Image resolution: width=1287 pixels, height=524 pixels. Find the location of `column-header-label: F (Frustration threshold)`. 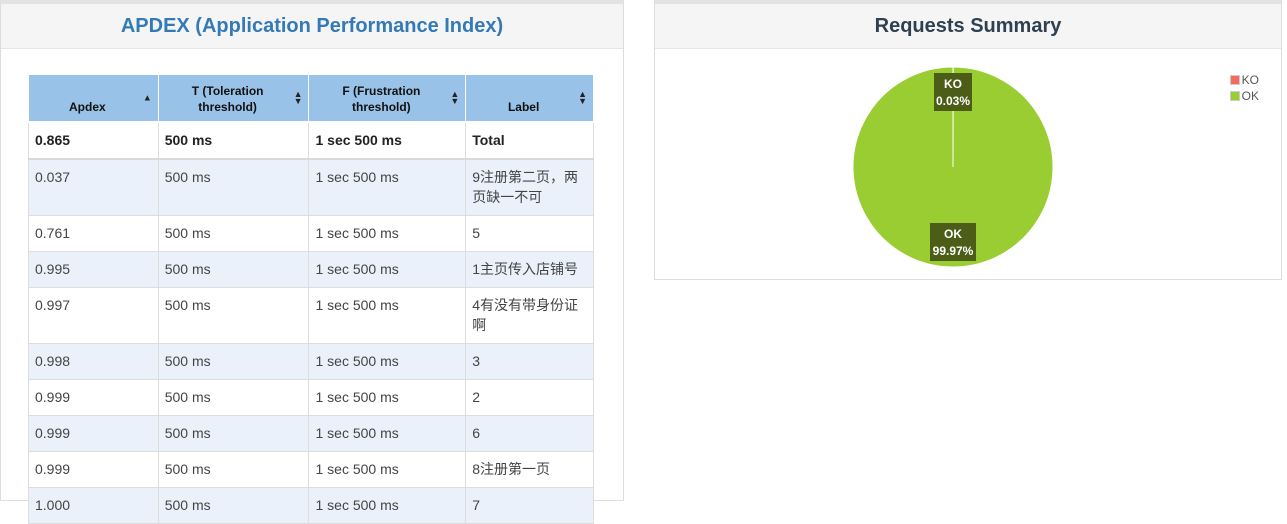

column-header-label: F (Frustration threshold) is located at coordinates (381, 101).